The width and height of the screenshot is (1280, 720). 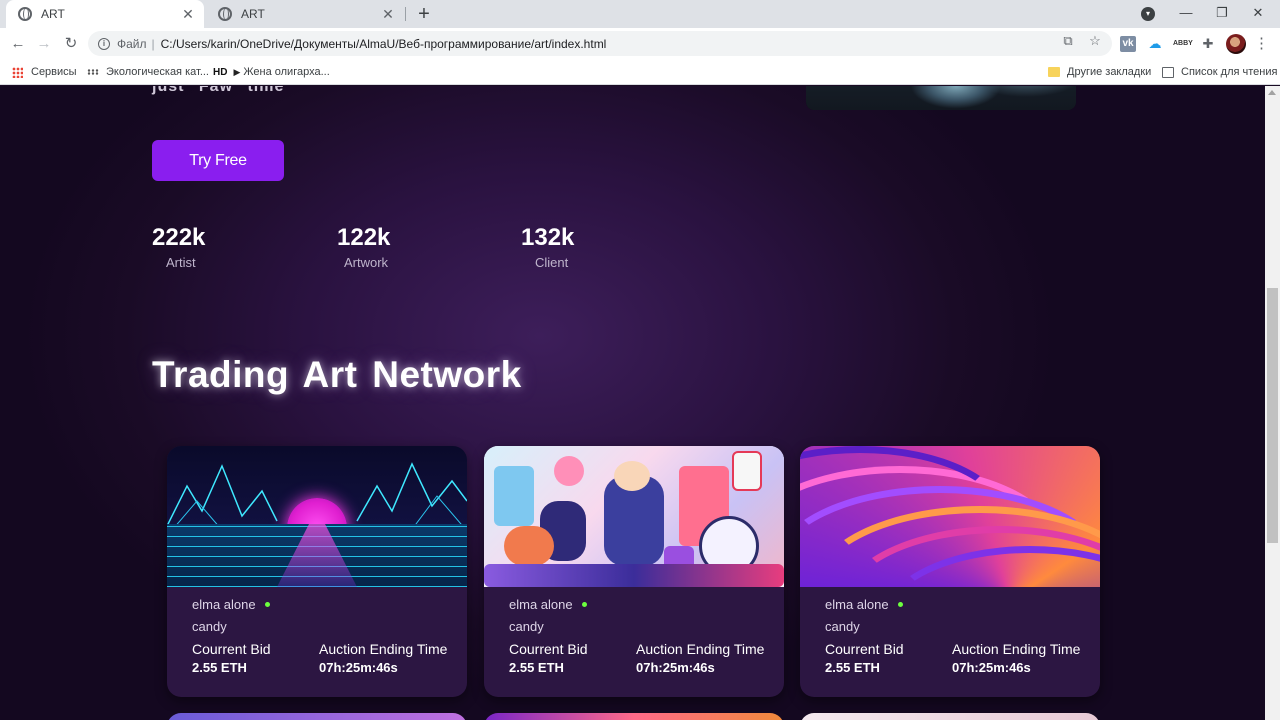 I want to click on apps-grid-icon, so click(x=17, y=72).